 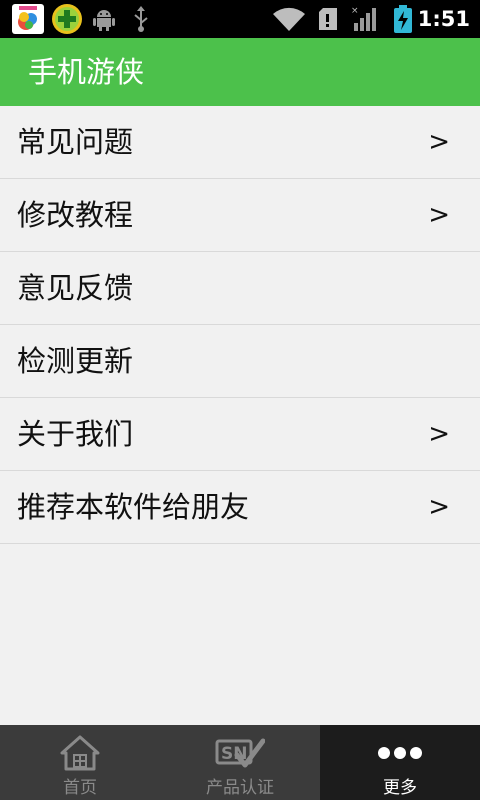 What do you see at coordinates (75, 288) in the screenshot?
I see `menu-item-label: 意见反馈` at bounding box center [75, 288].